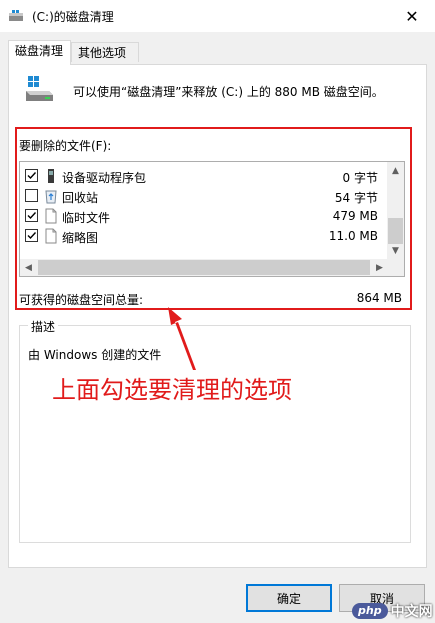 This screenshot has width=435, height=623. I want to click on recycle-bin-icon, so click(51, 196).